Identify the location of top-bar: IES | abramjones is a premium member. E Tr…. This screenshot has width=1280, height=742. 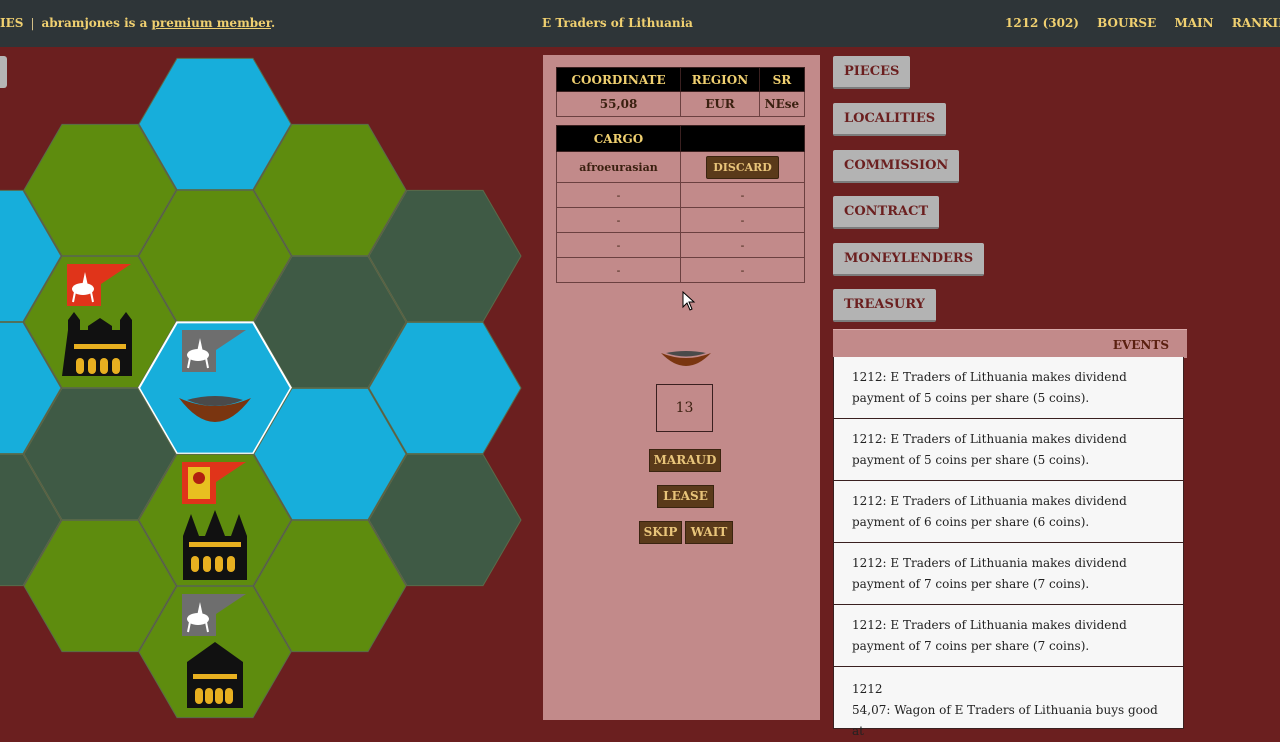
(640, 23).